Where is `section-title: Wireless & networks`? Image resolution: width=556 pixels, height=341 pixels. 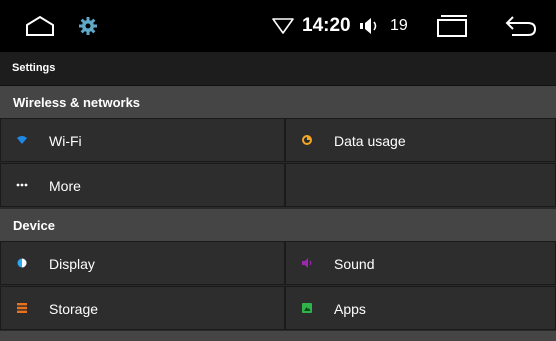
section-title: Wireless & networks is located at coordinates (77, 102).